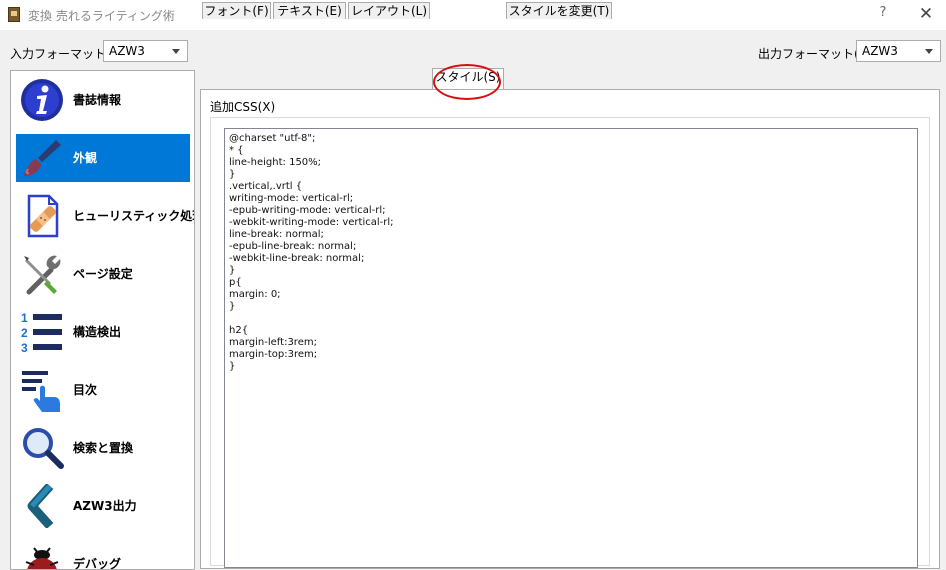 Image resolution: width=946 pixels, height=570 pixels. I want to click on css-line: margin: 0;, so click(255, 294).